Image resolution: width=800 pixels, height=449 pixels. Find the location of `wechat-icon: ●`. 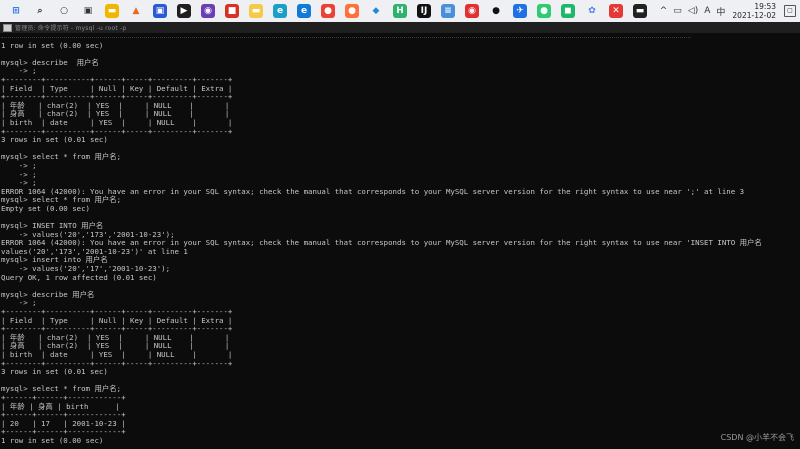

wechat-icon: ● is located at coordinates (544, 11).